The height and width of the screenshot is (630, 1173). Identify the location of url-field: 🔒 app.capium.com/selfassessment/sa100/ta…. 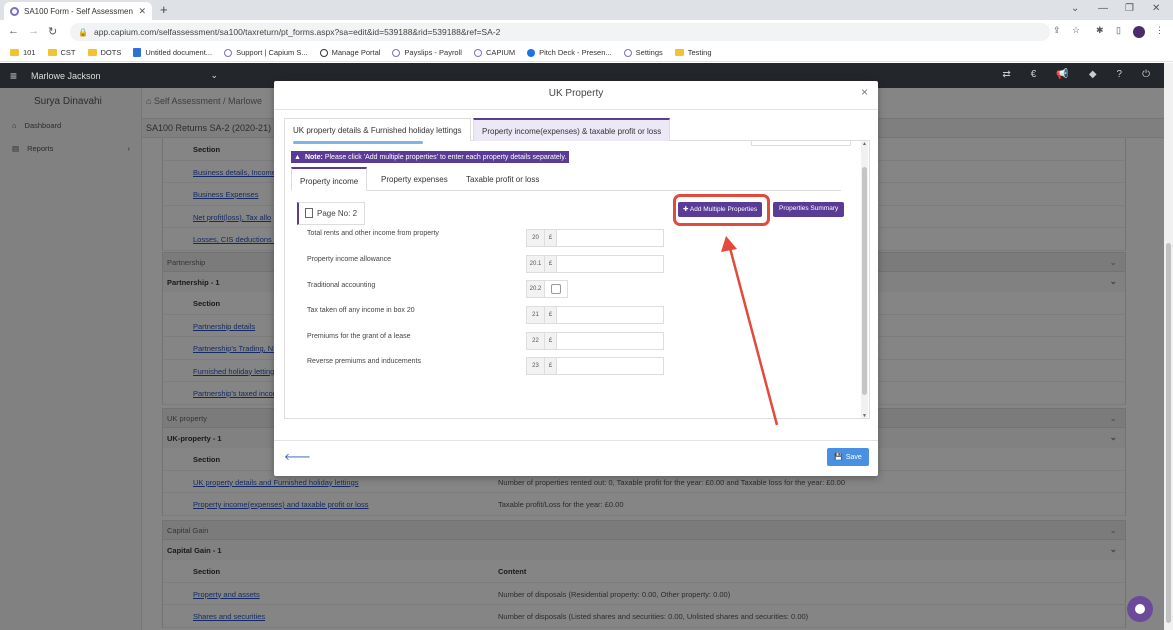
(560, 32).